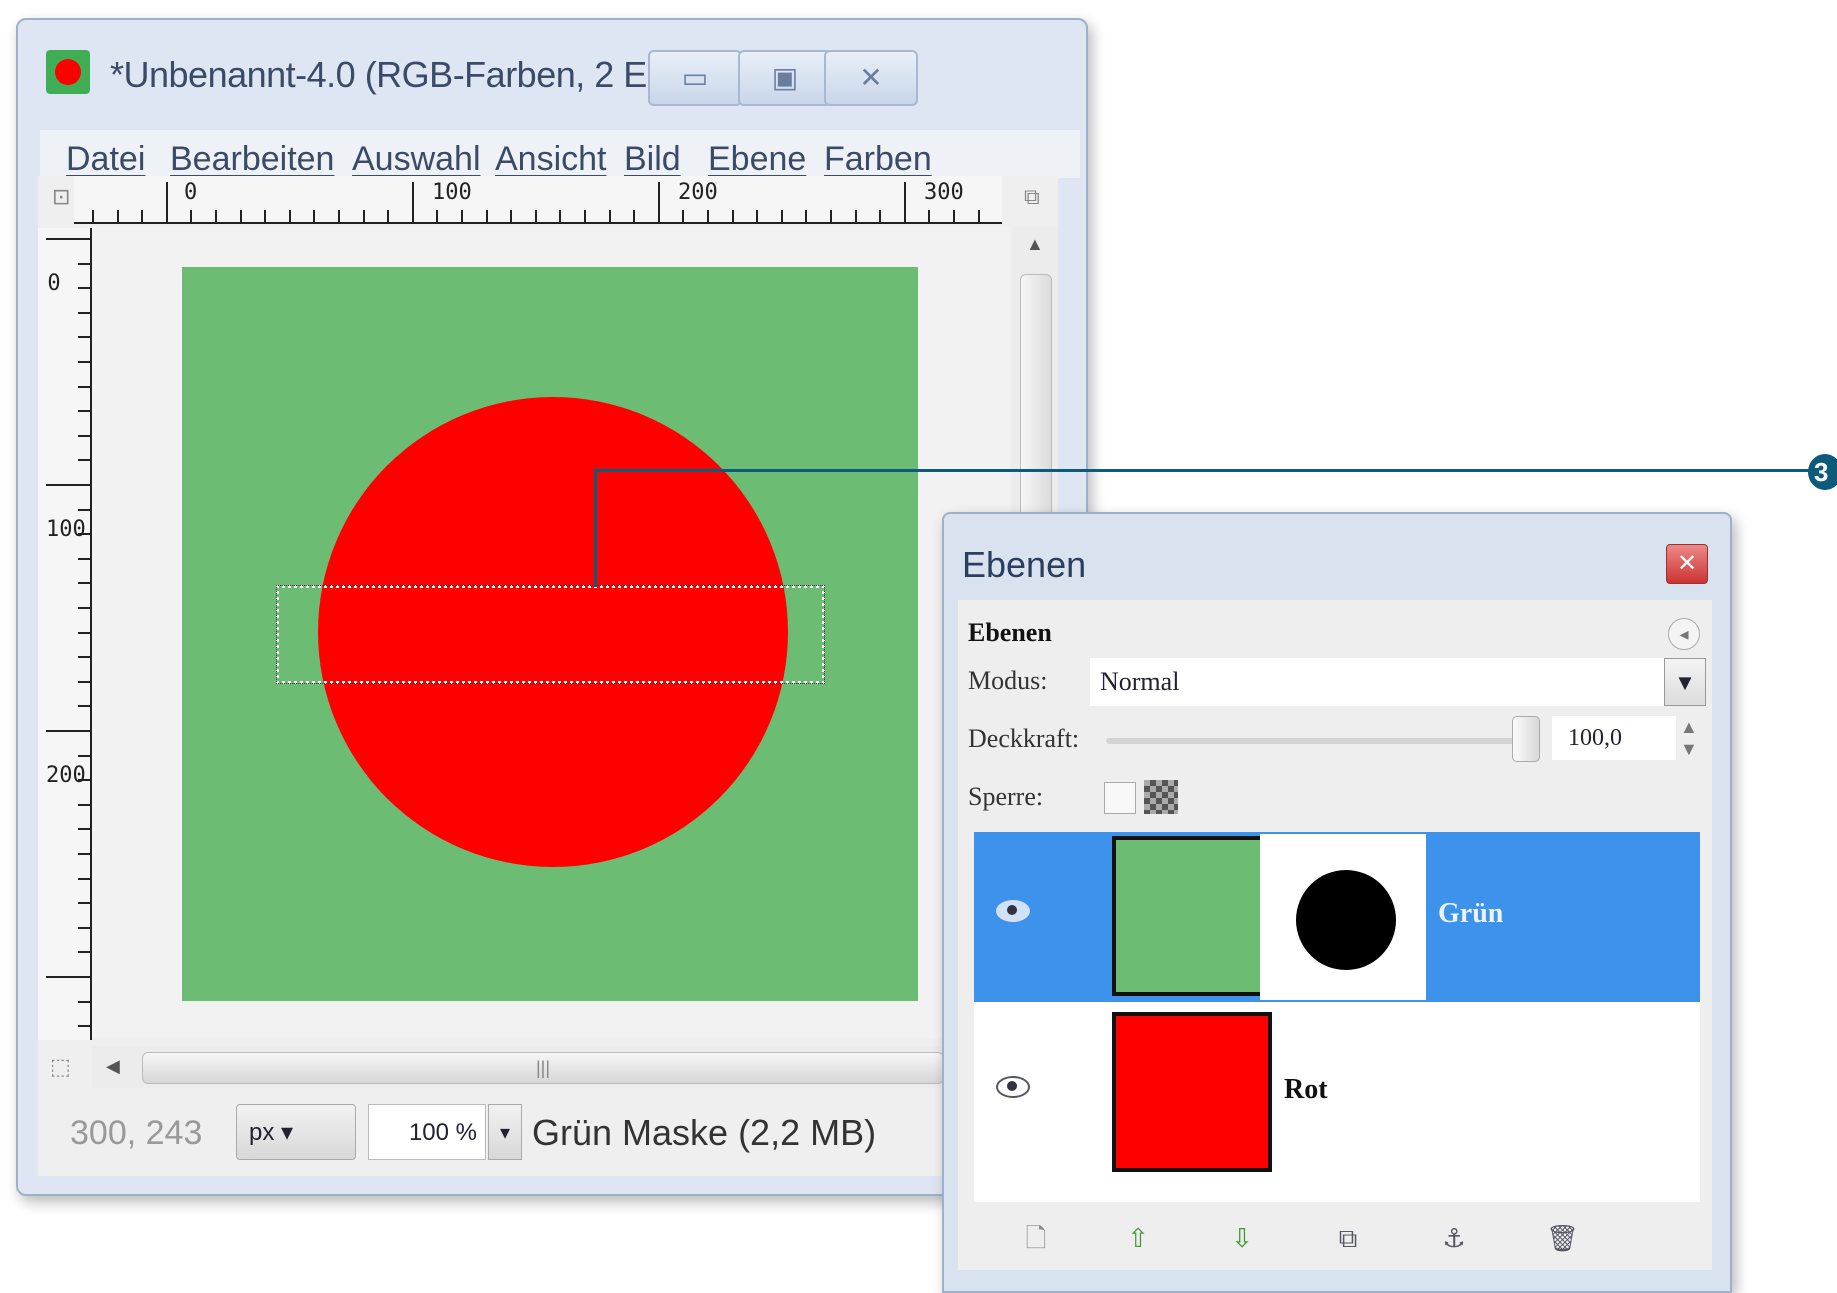 The image size is (1837, 1293). I want to click on opacity-slider-track, so click(1316, 741).